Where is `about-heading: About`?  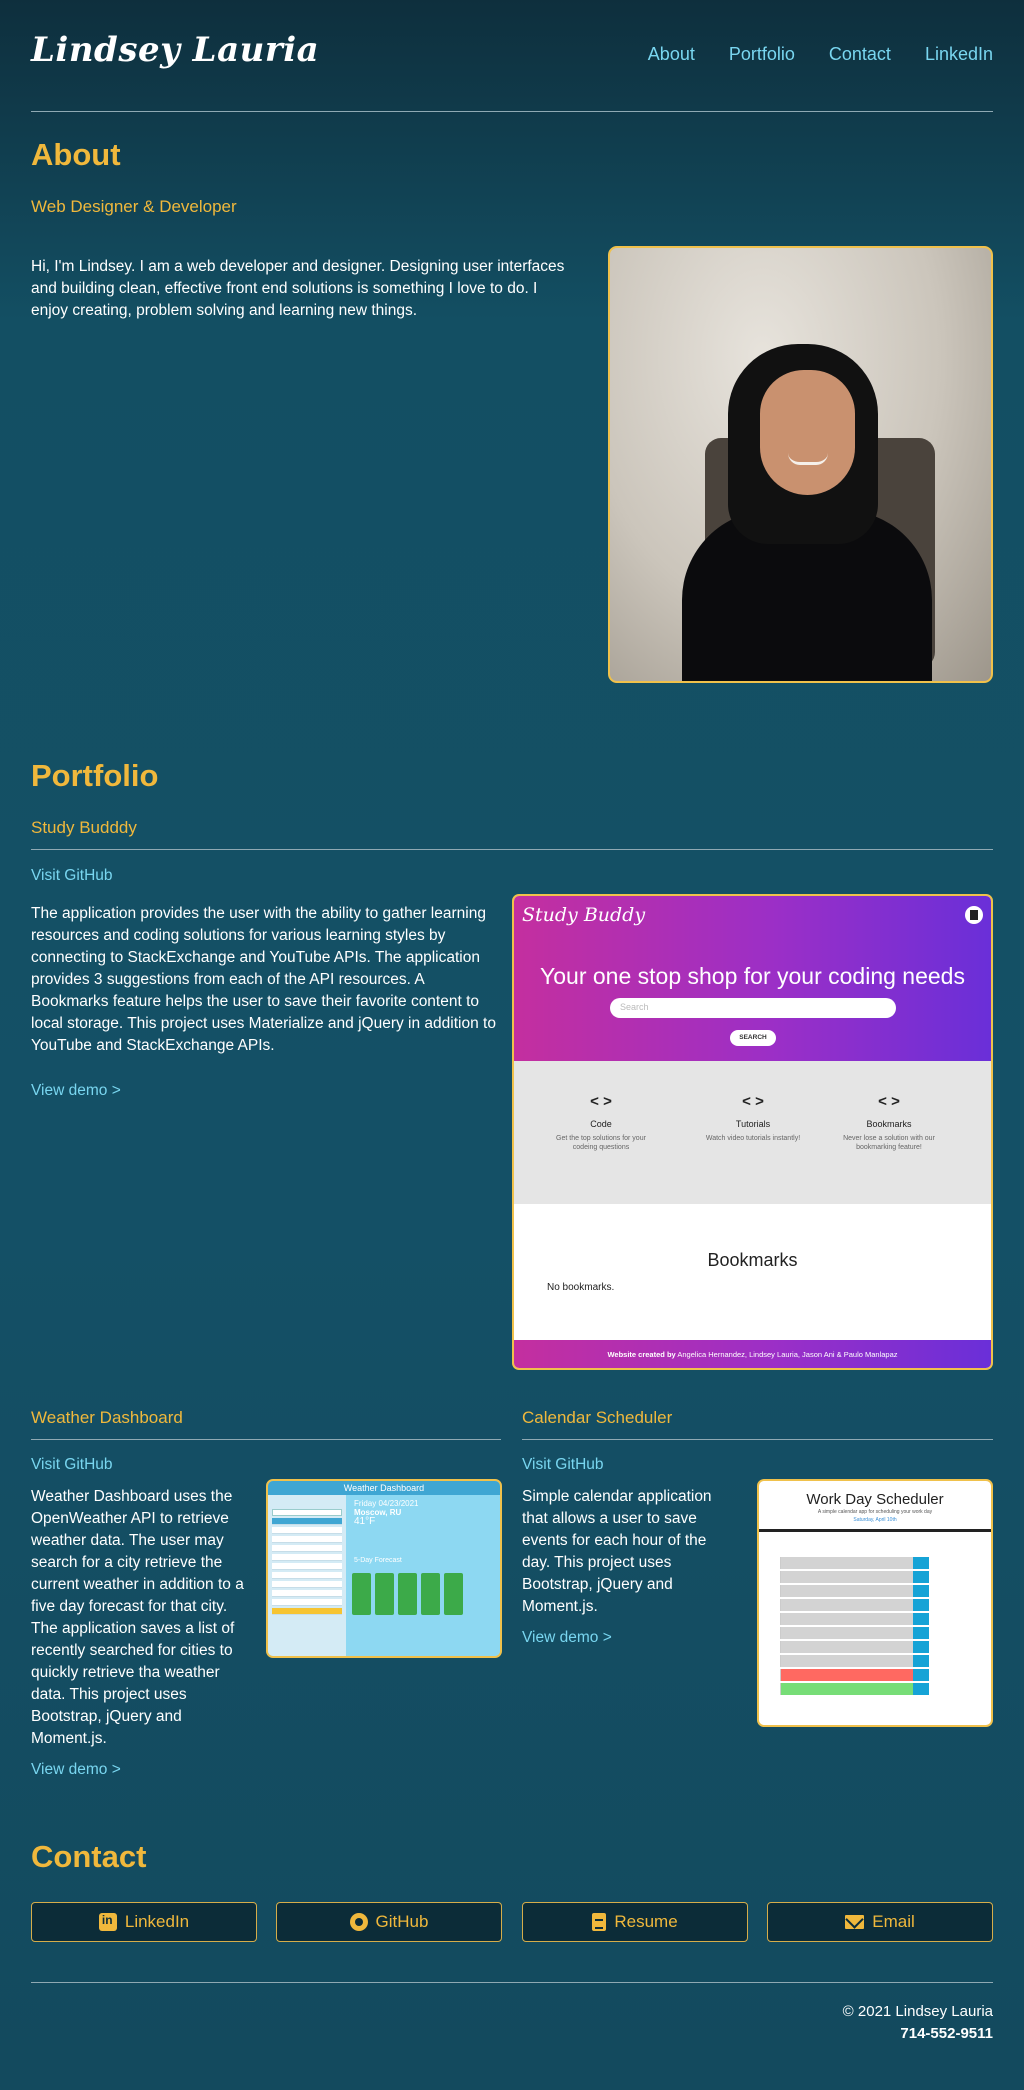 about-heading: About is located at coordinates (76, 154).